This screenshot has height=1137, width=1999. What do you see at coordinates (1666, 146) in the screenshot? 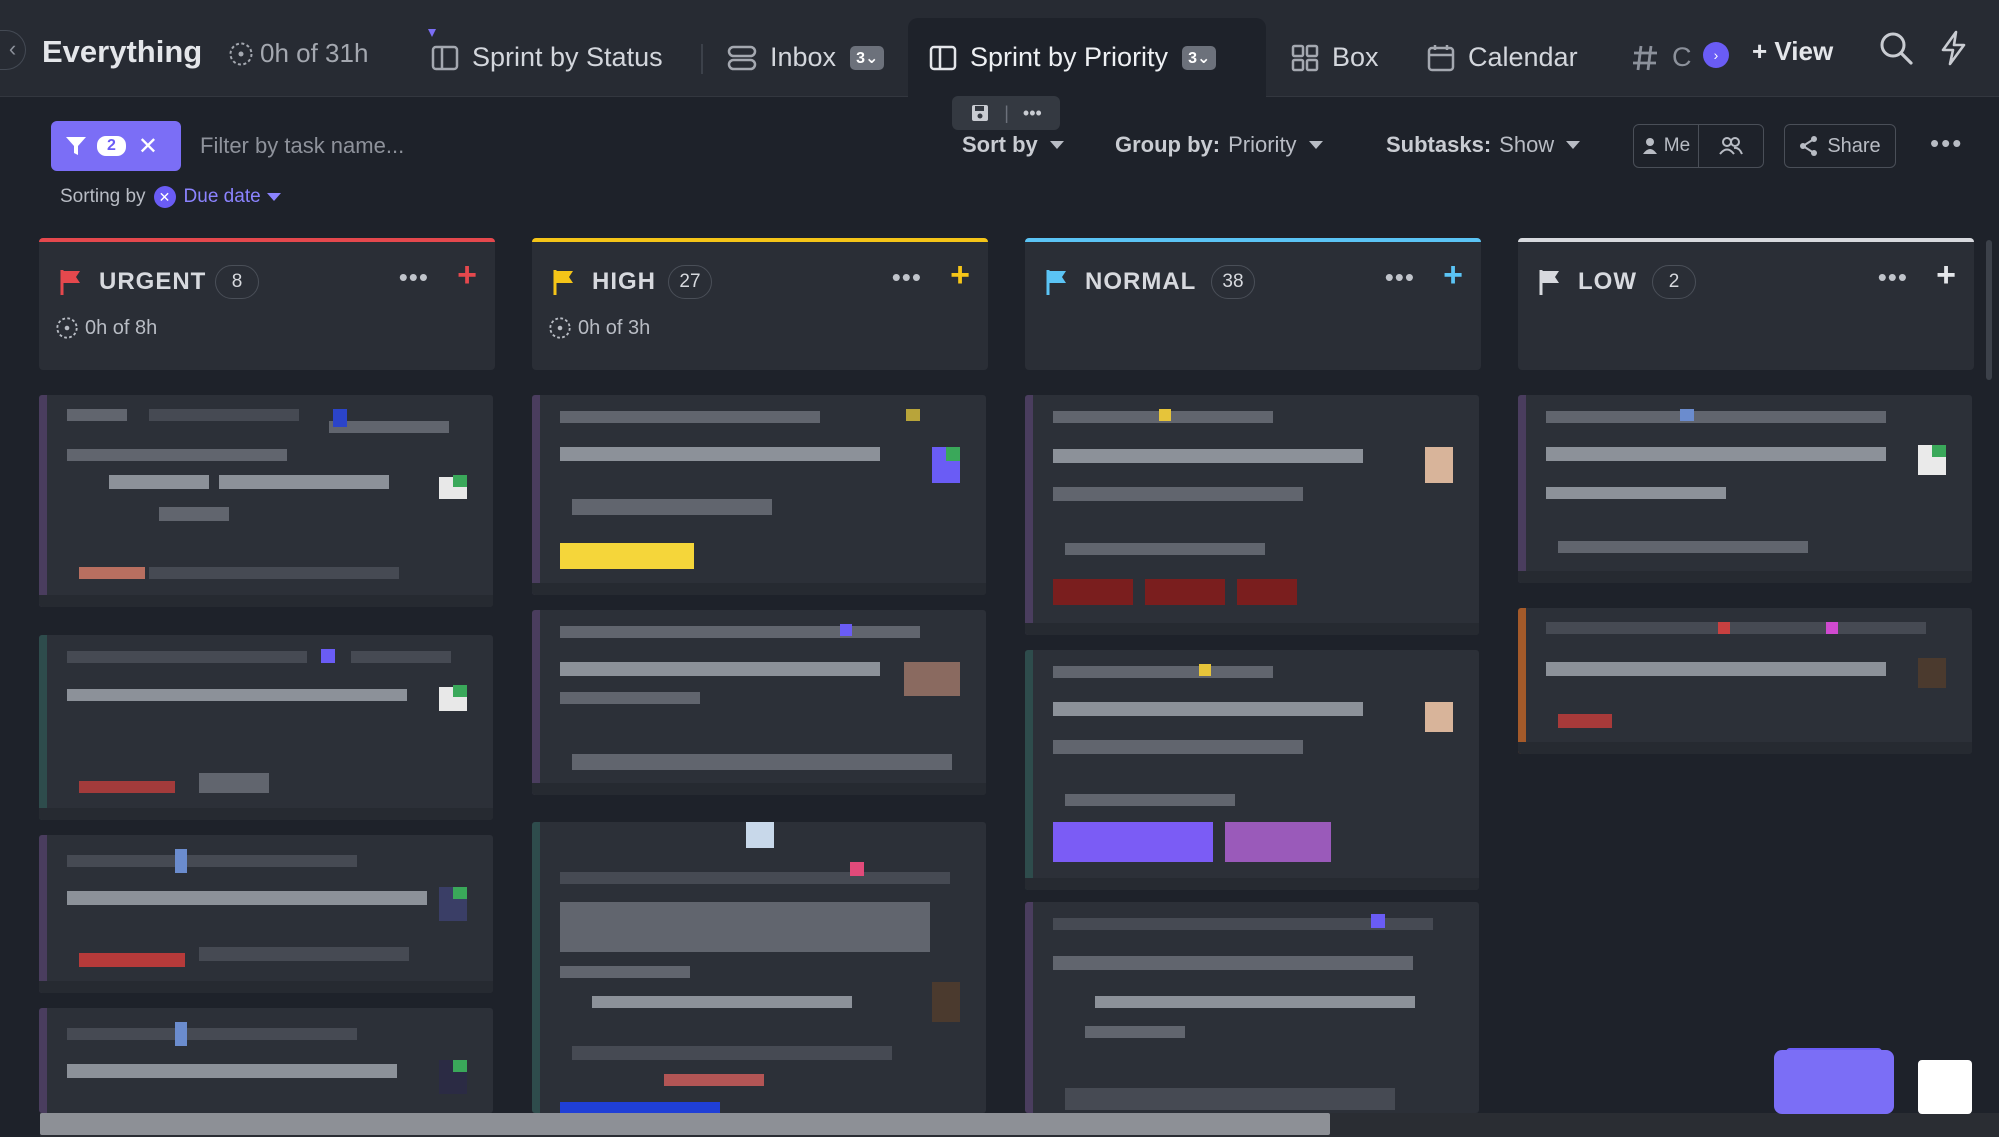
I see `me-filter-button: Me` at bounding box center [1666, 146].